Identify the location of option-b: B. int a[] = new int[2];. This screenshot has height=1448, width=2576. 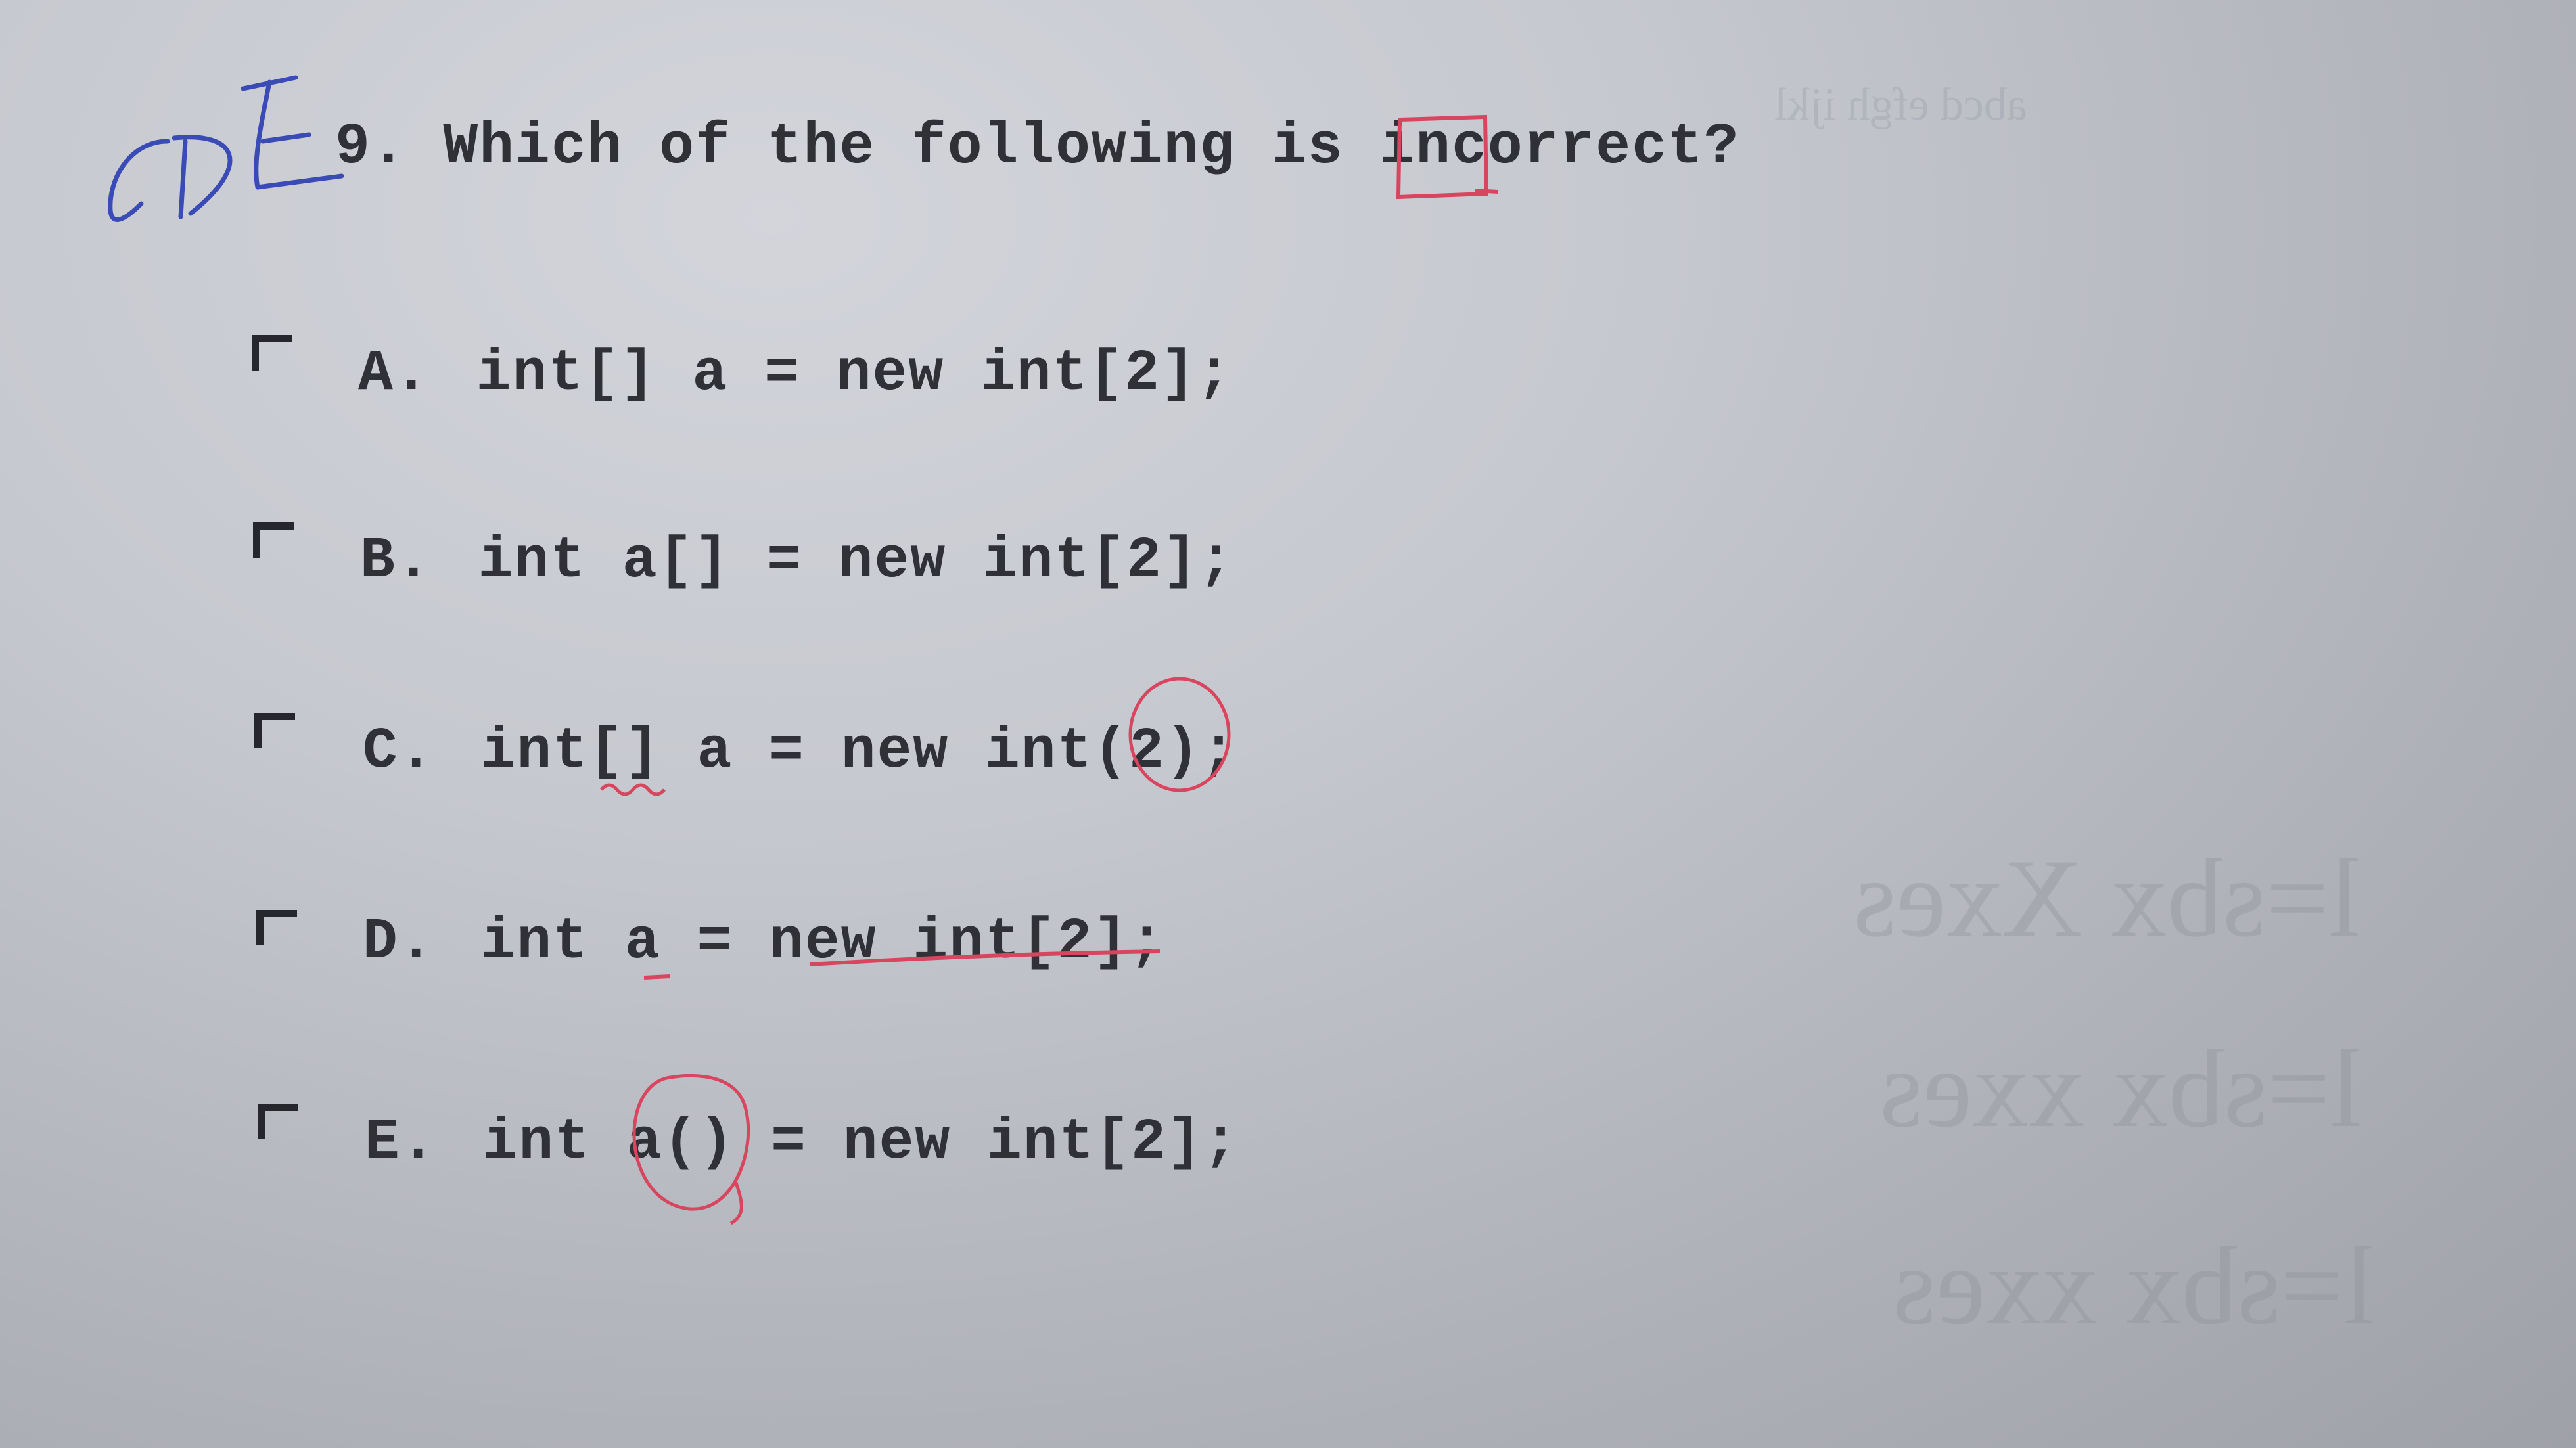
(798, 561).